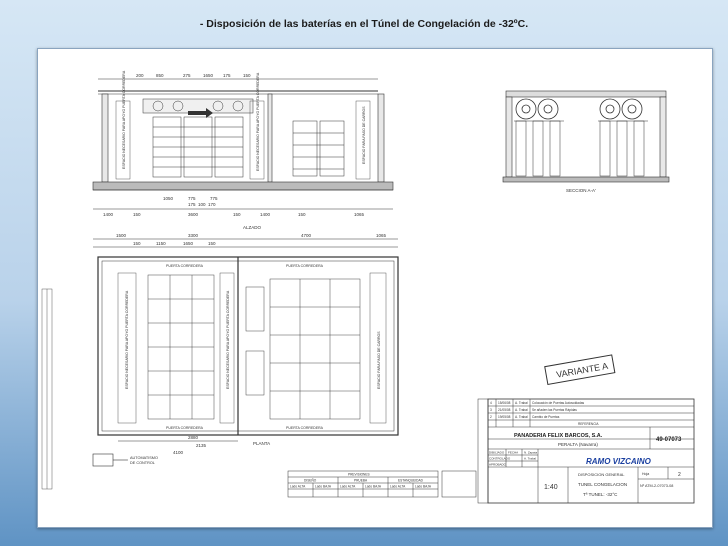  What do you see at coordinates (602, 484) in the screenshot?
I see `description-line: TUNEL CONGELACION` at bounding box center [602, 484].